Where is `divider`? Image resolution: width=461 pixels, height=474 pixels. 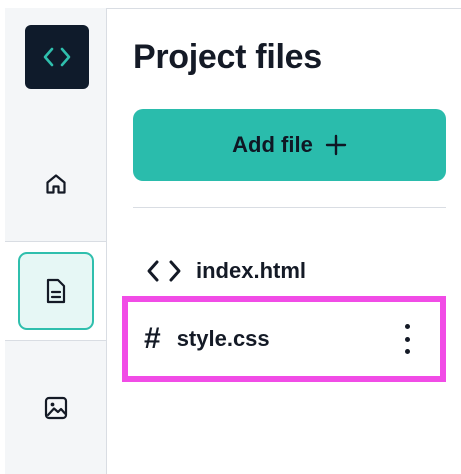
divider is located at coordinates (289, 207).